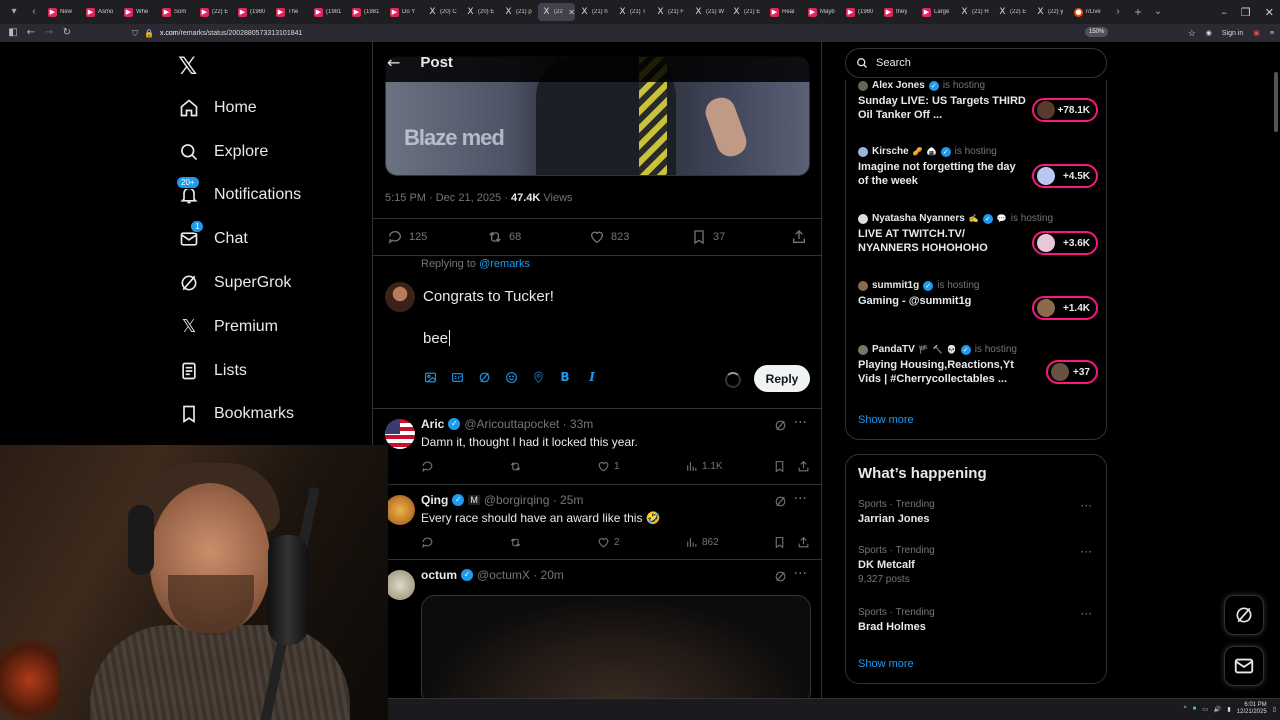  What do you see at coordinates (187, 66) in the screenshot?
I see `x-logo-icon: 𝕏` at bounding box center [187, 66].